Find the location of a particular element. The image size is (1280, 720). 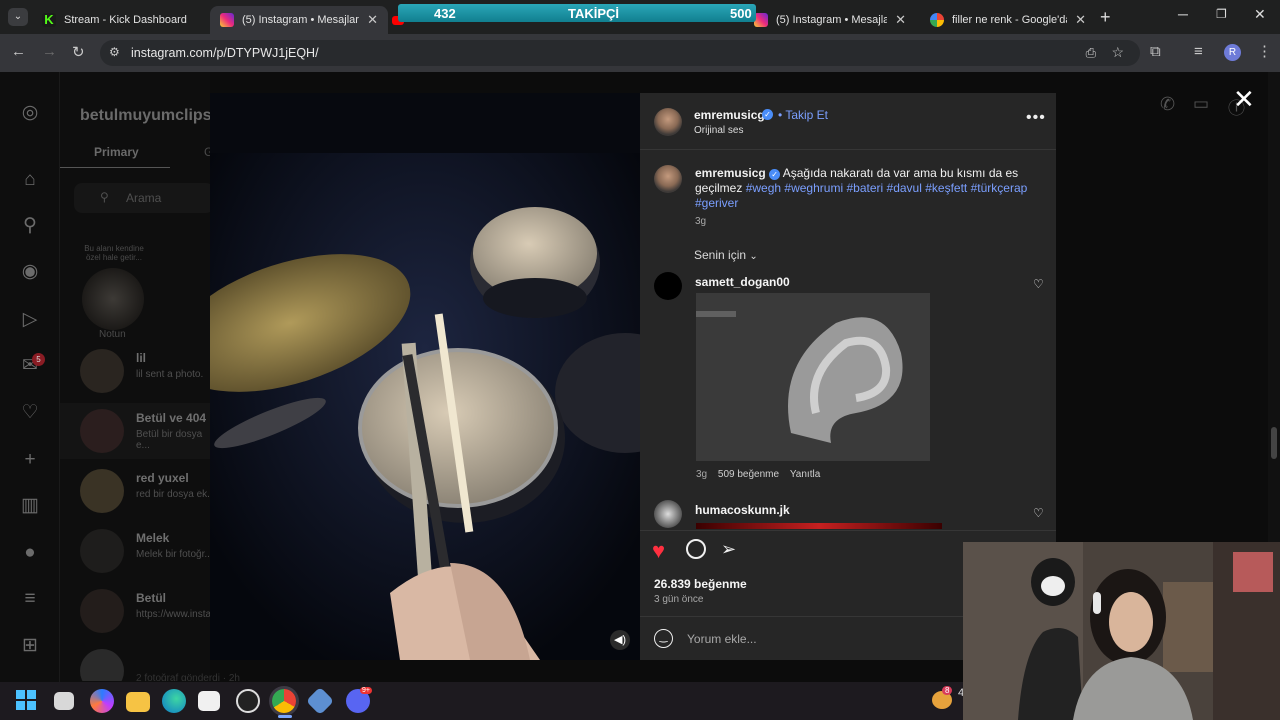

browser-menu-icon: ⋮ is located at coordinates (1264, 51).